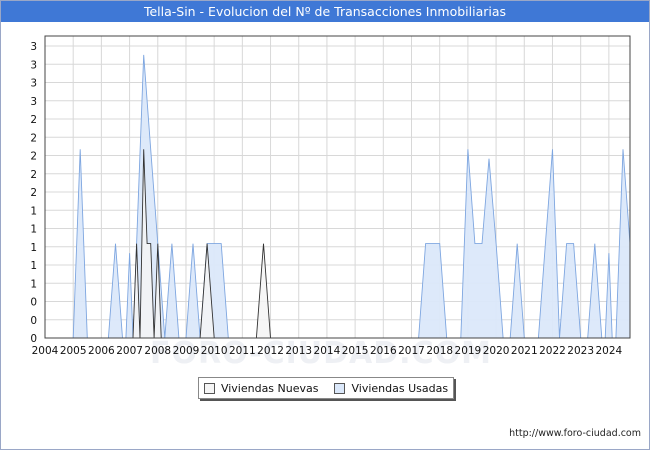  What do you see at coordinates (129, 351) in the screenshot?
I see `x-tick-label: 2007` at bounding box center [129, 351].